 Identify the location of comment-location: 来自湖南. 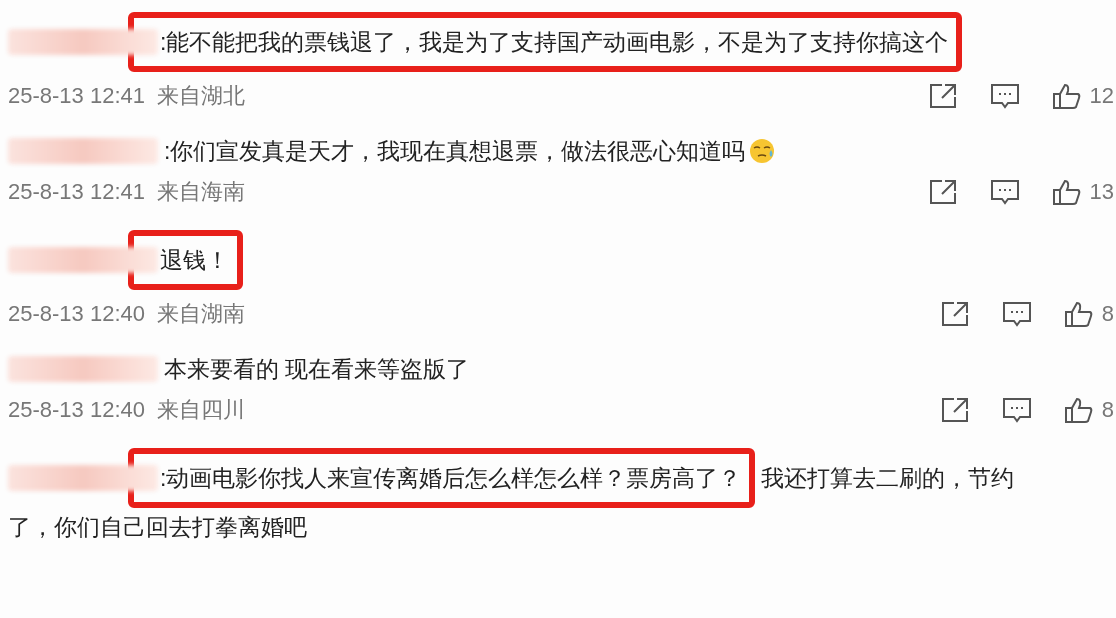
(201, 314).